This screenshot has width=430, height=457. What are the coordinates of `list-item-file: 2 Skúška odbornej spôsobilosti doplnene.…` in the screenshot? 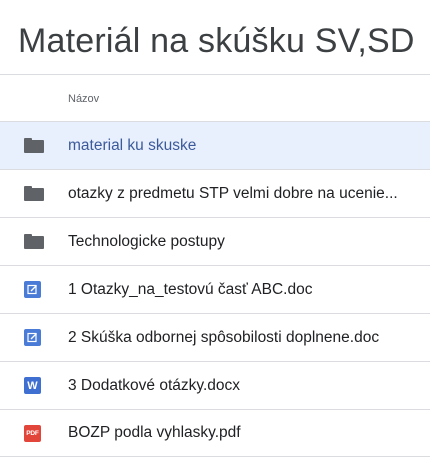 It's located at (215, 337).